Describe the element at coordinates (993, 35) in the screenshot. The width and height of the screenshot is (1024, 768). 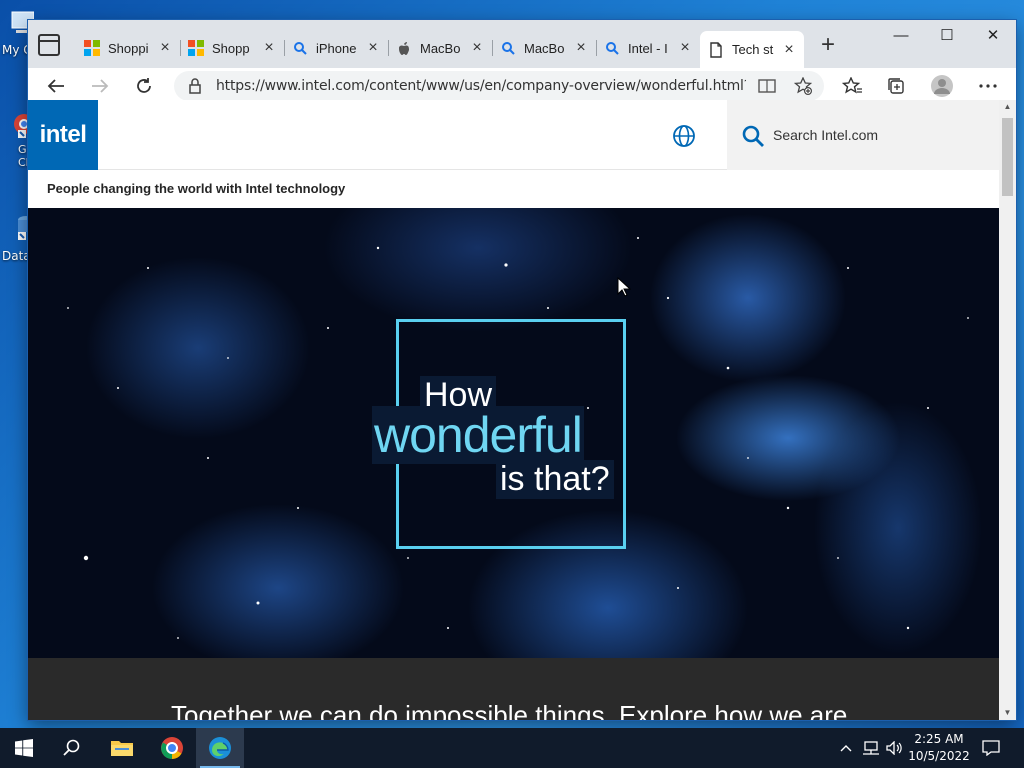
I see `close-window-button: ✕` at that location.